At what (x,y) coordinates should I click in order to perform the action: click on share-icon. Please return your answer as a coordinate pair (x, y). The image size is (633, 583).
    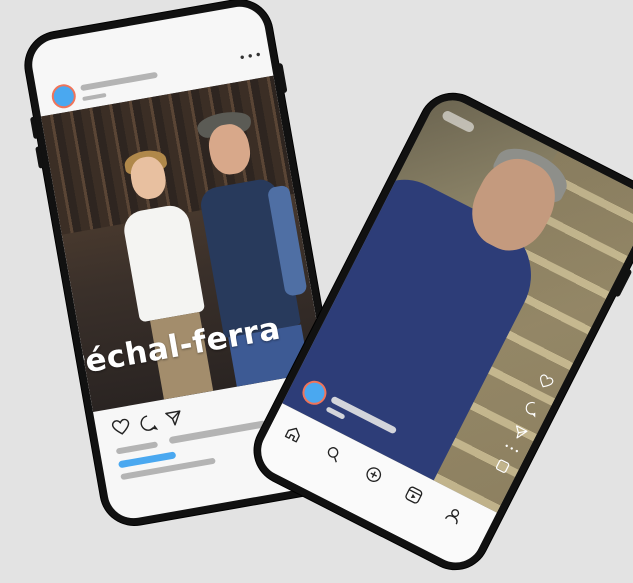
    Looking at the image, I should click on (174, 419).